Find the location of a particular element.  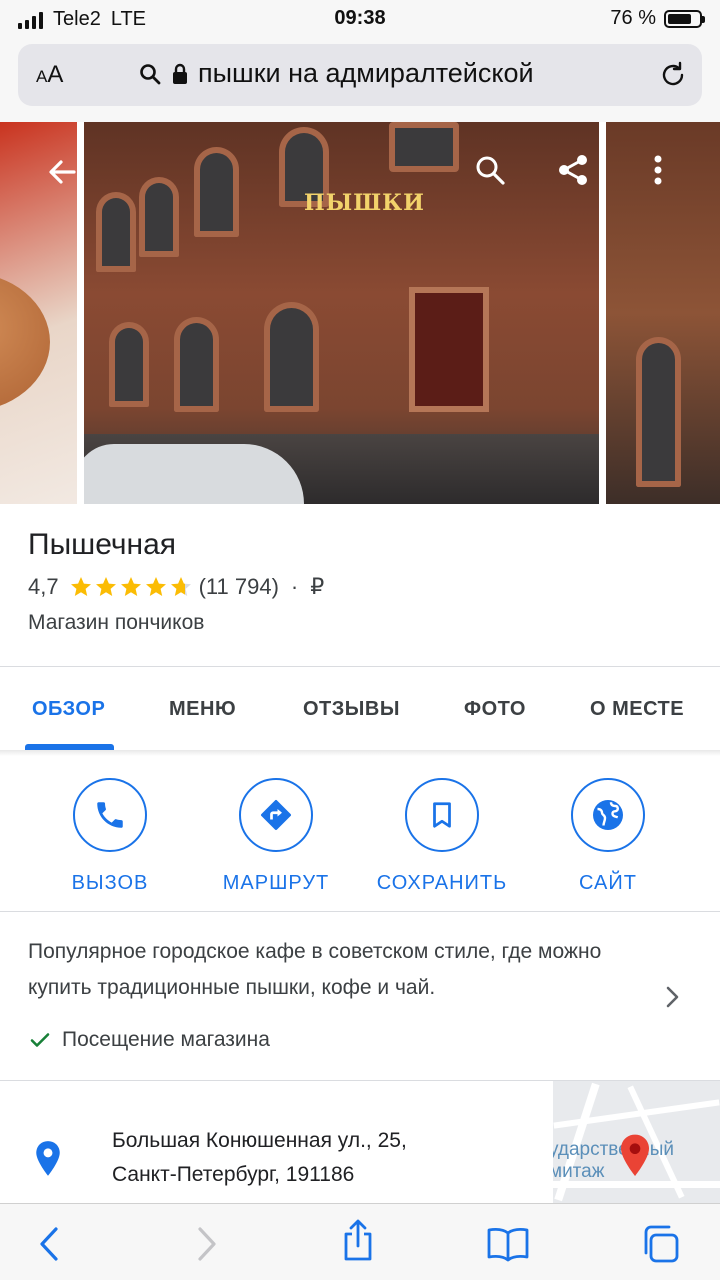

map-thumbnail: ударственный митаж is located at coordinates (636, 1142).